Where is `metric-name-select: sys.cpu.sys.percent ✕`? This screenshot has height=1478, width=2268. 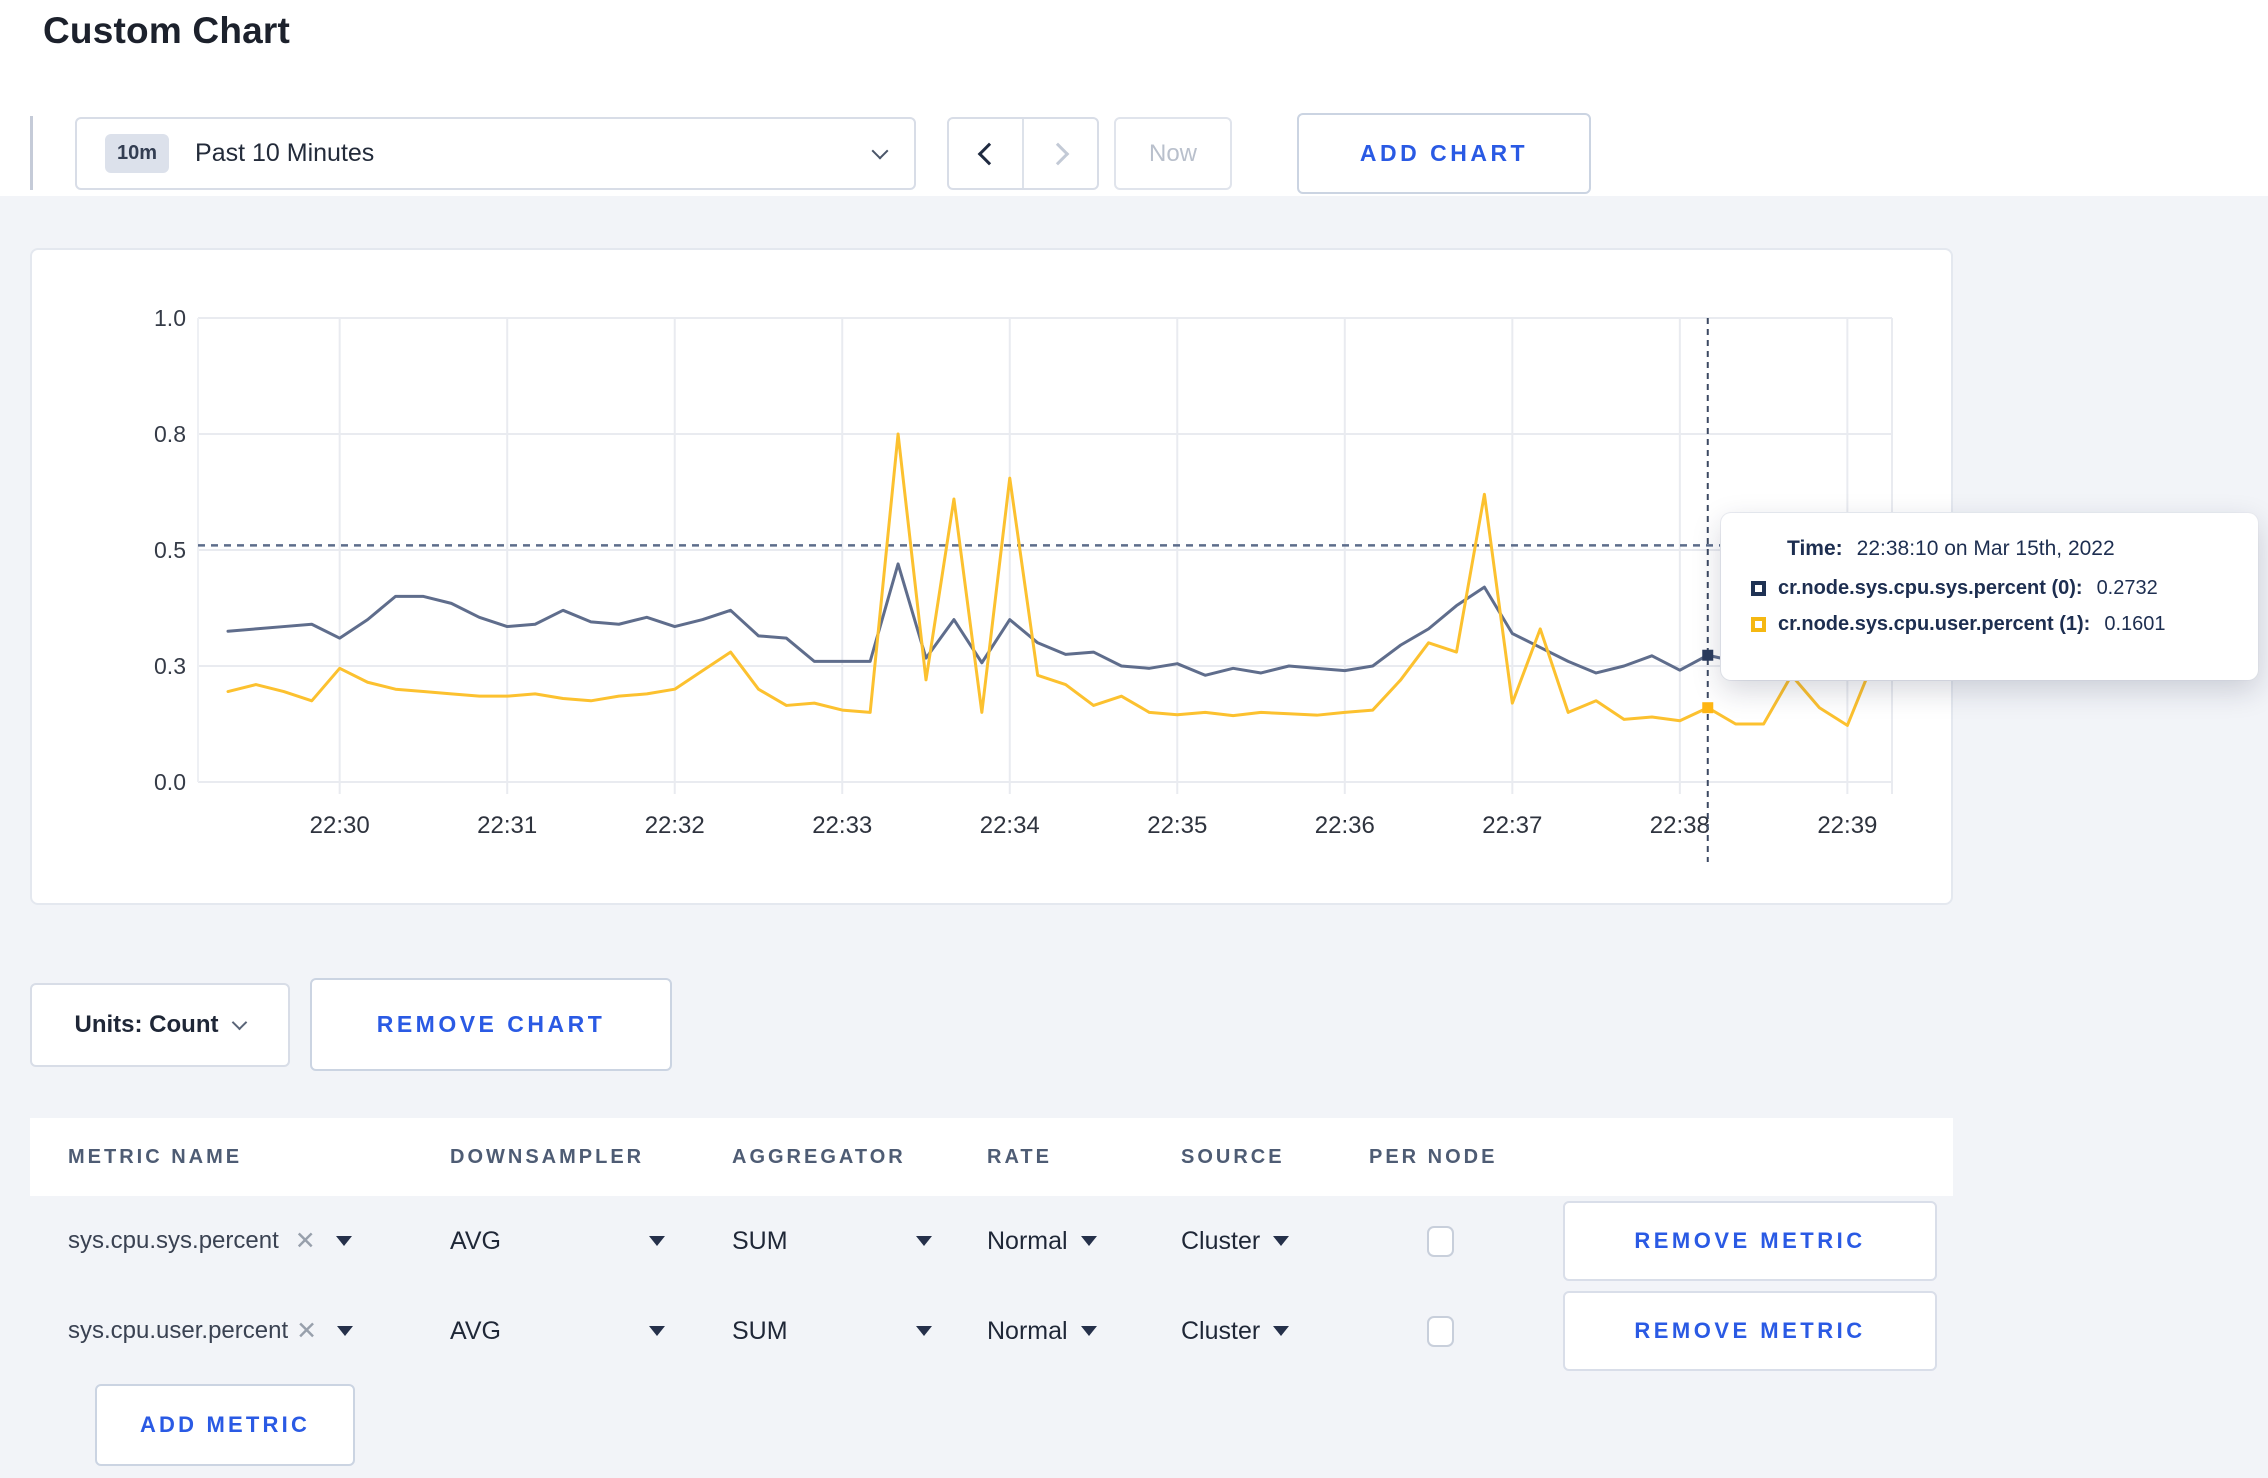
metric-name-select: sys.cpu.sys.percent ✕ is located at coordinates (259, 1241).